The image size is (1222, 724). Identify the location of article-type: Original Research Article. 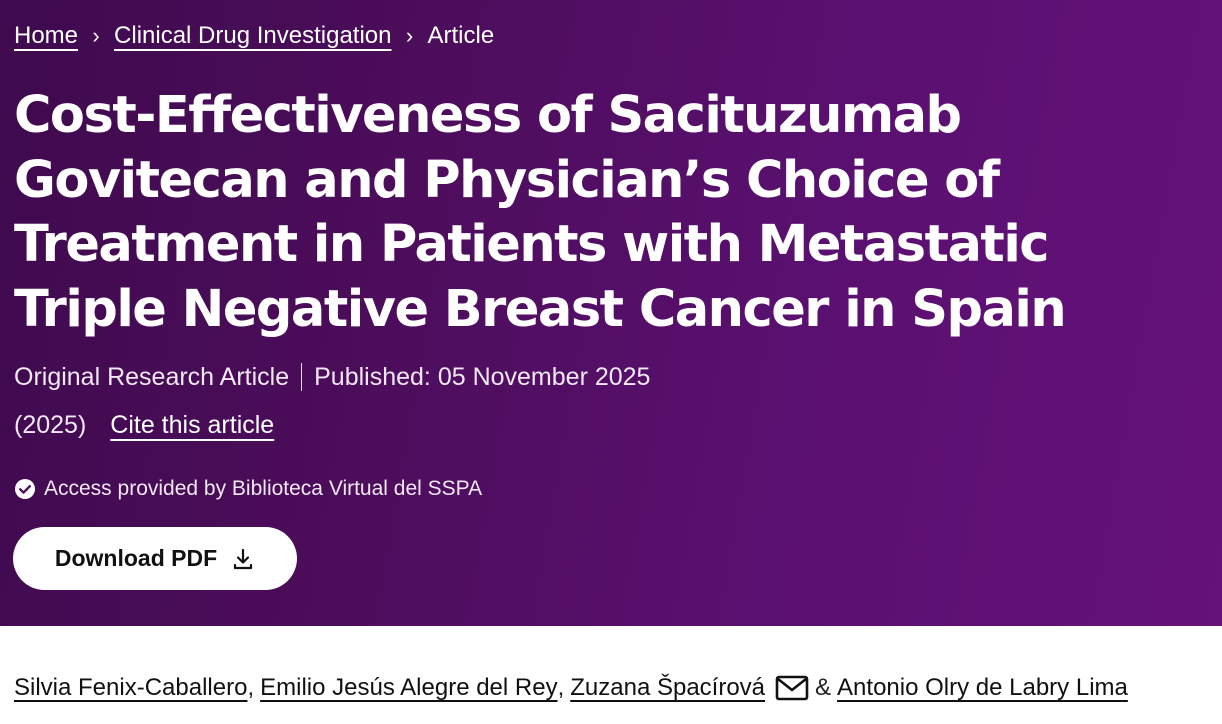
(152, 377).